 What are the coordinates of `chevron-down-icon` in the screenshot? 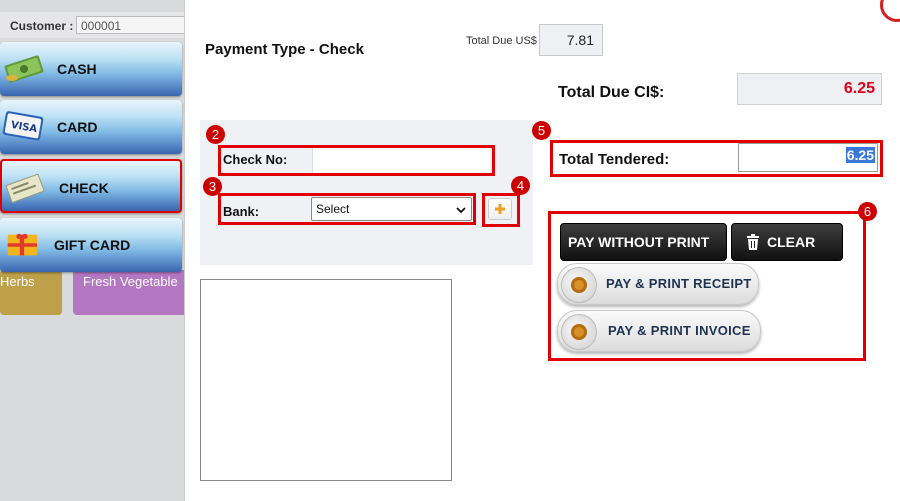 It's located at (461, 210).